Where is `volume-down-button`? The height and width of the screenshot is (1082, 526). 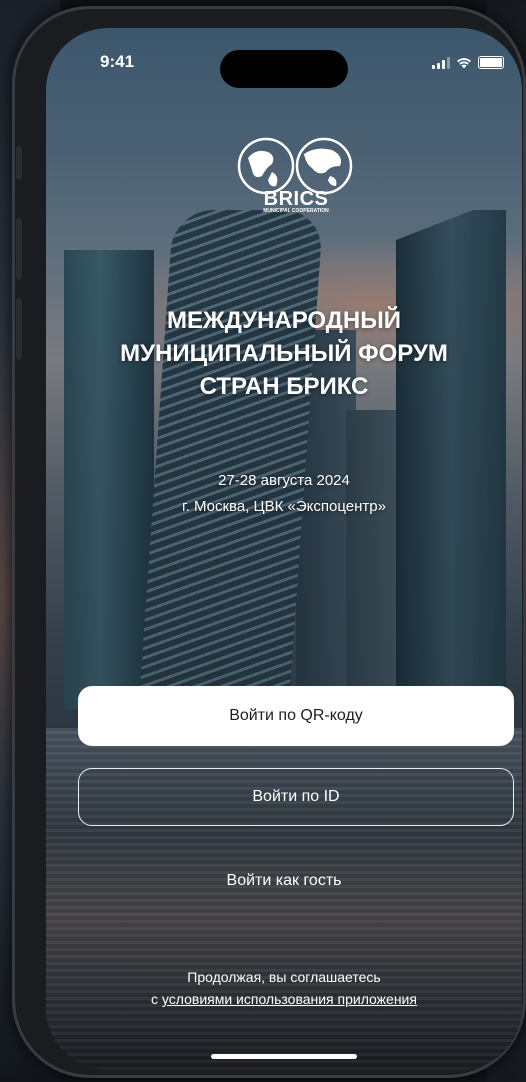 volume-down-button is located at coordinates (19, 329).